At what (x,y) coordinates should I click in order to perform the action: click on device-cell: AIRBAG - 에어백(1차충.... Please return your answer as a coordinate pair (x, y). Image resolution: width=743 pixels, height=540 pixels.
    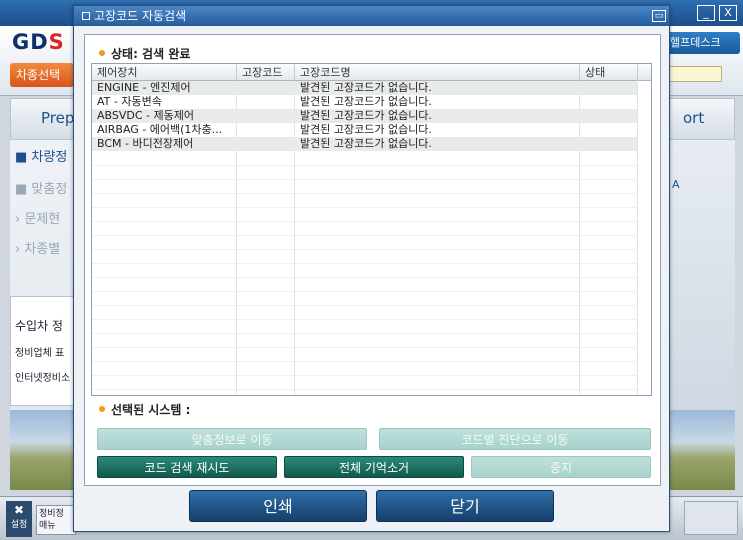
    Looking at the image, I should click on (160, 129).